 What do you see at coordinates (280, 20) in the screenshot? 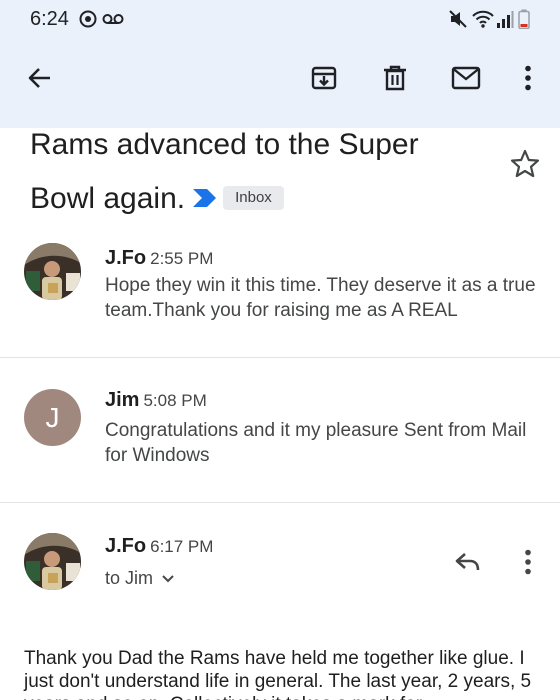
I see `status-bar: 6:24` at bounding box center [280, 20].